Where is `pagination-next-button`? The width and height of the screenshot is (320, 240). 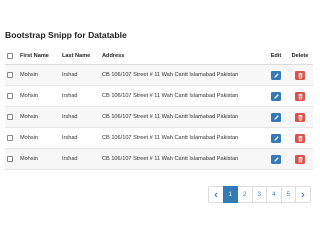 pagination-next-button is located at coordinates (303, 194).